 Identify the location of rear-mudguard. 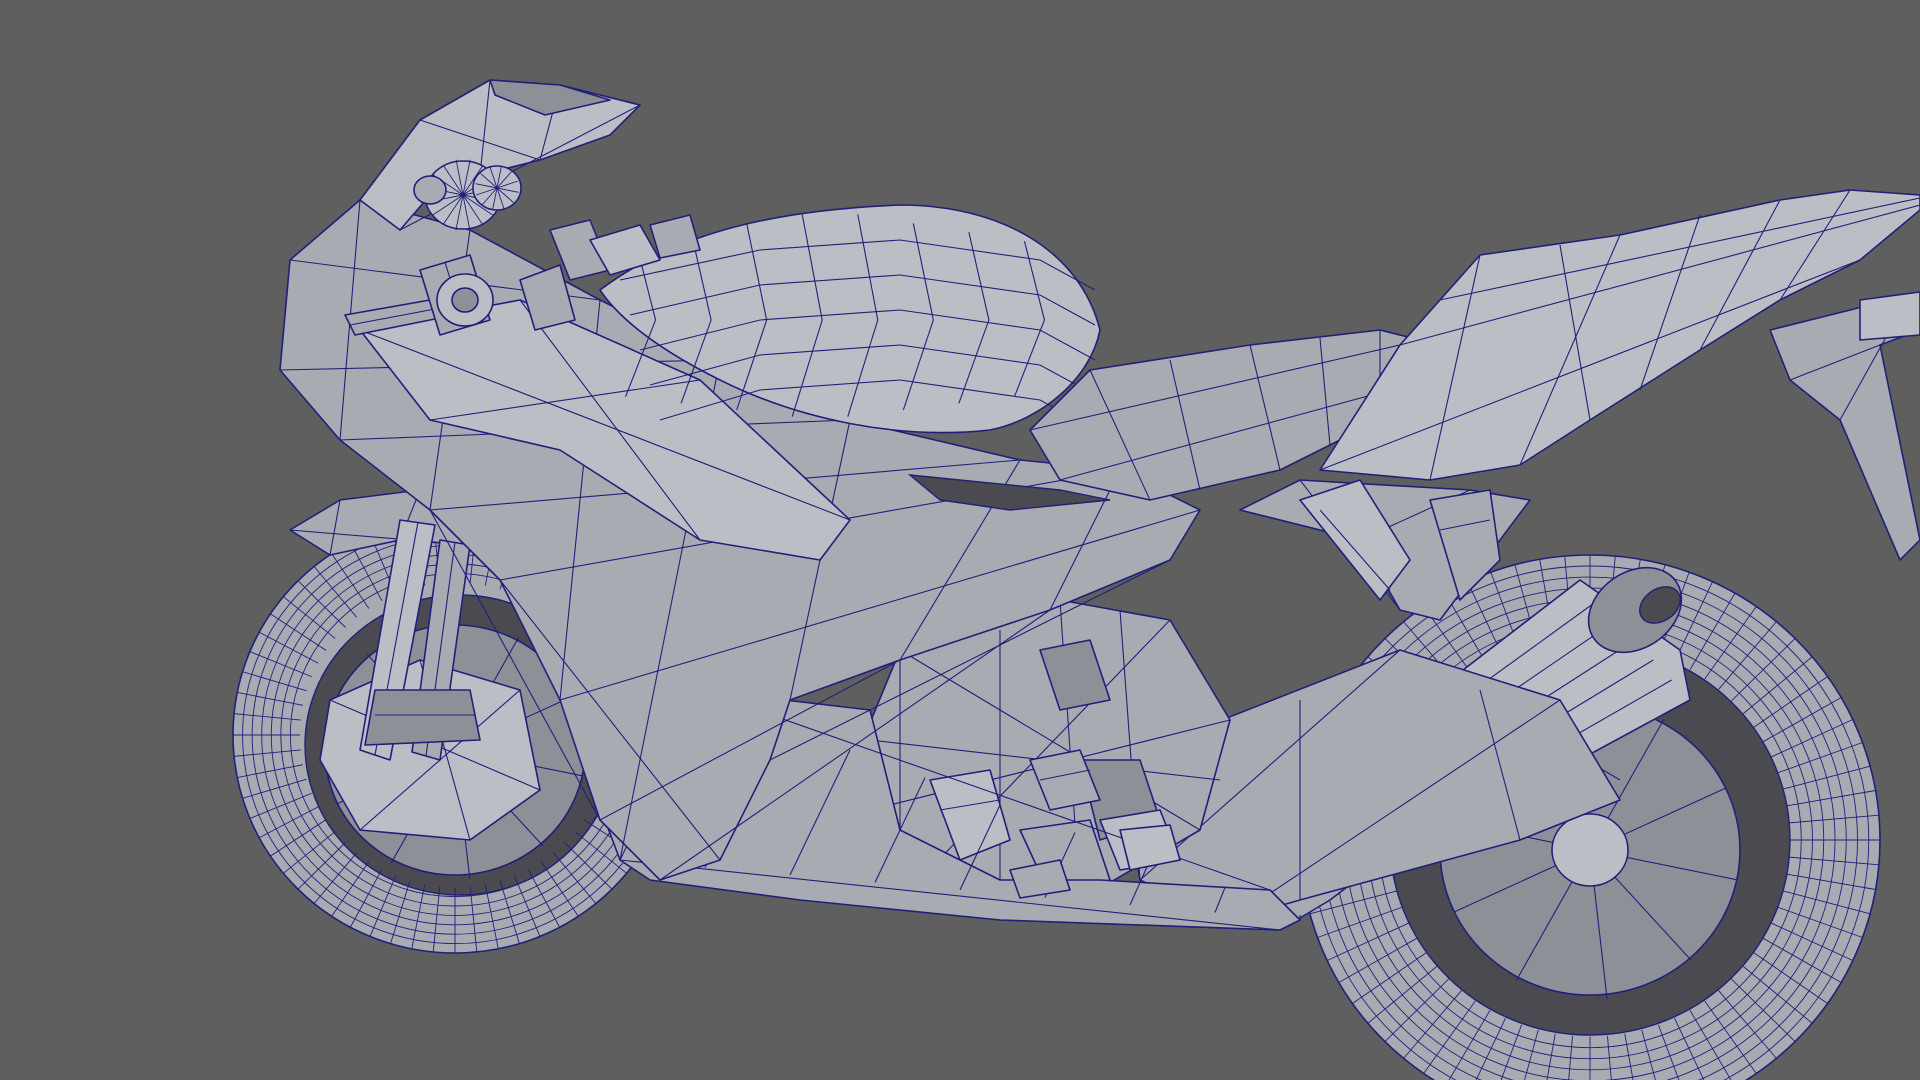
(1844, 426).